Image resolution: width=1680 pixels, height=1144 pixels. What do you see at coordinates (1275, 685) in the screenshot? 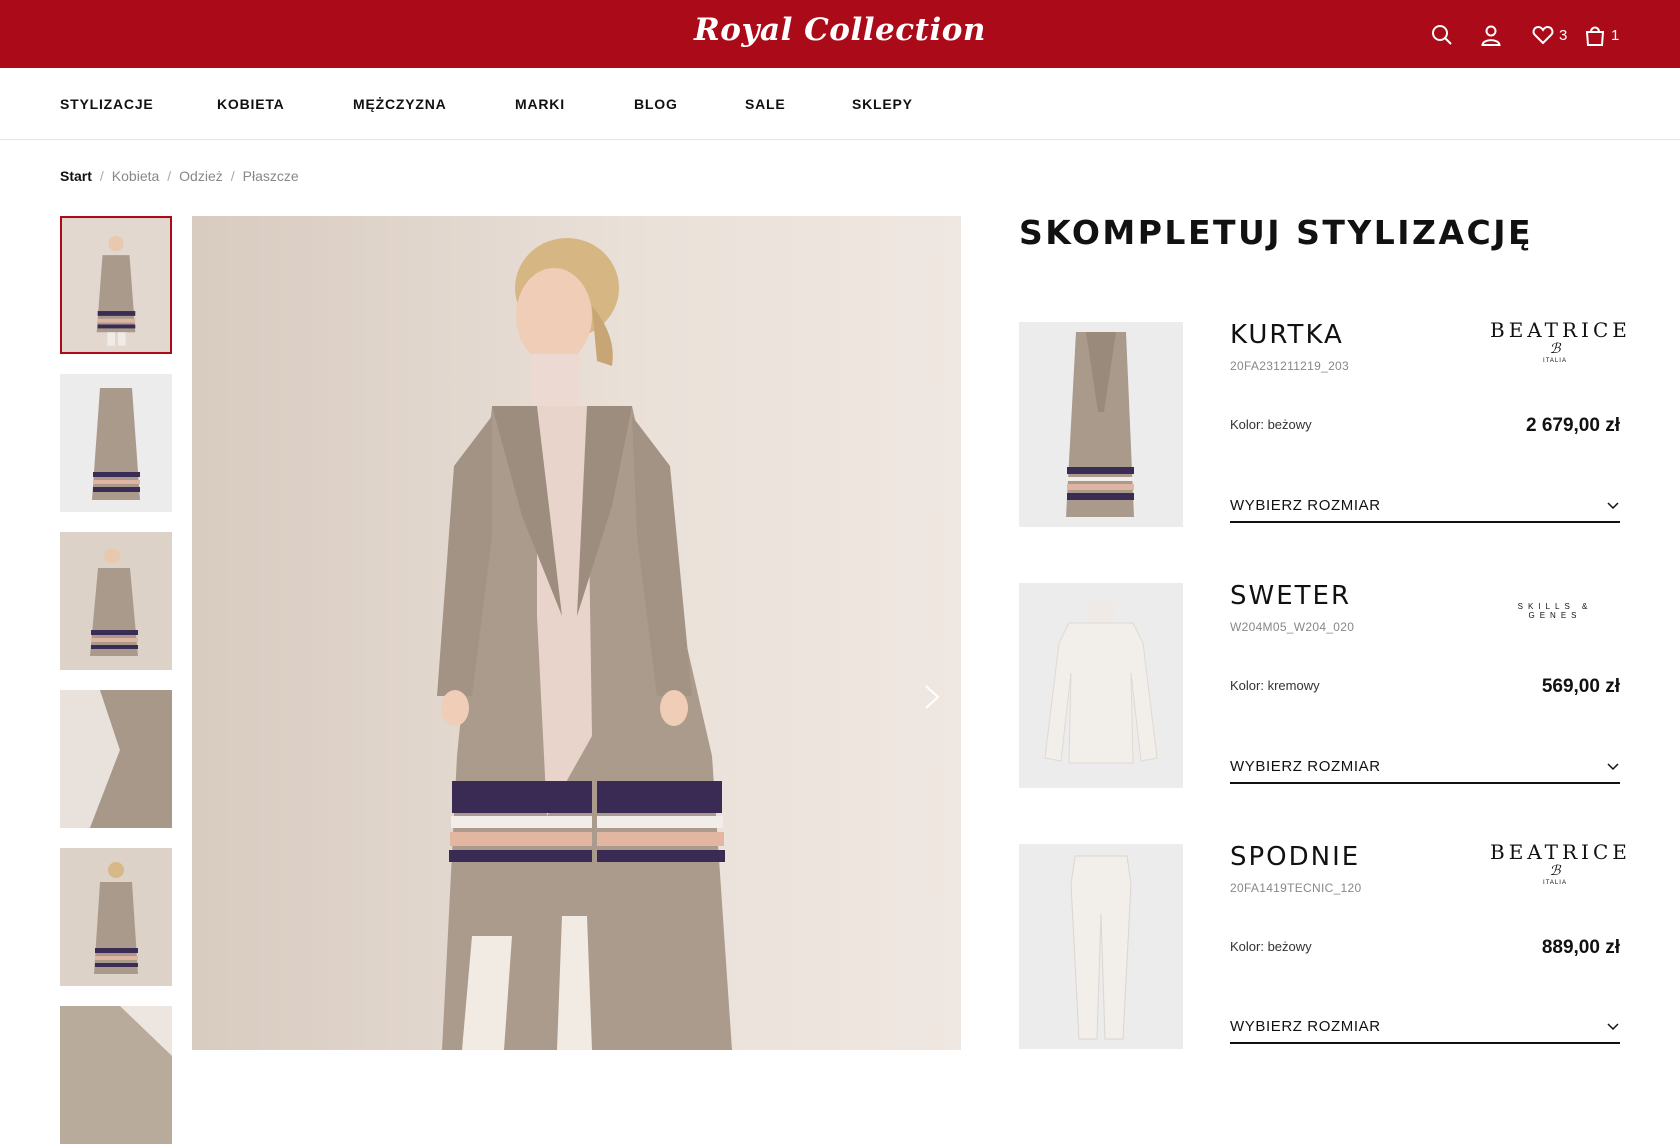
I see `product-color: Kolor: kremowy` at bounding box center [1275, 685].